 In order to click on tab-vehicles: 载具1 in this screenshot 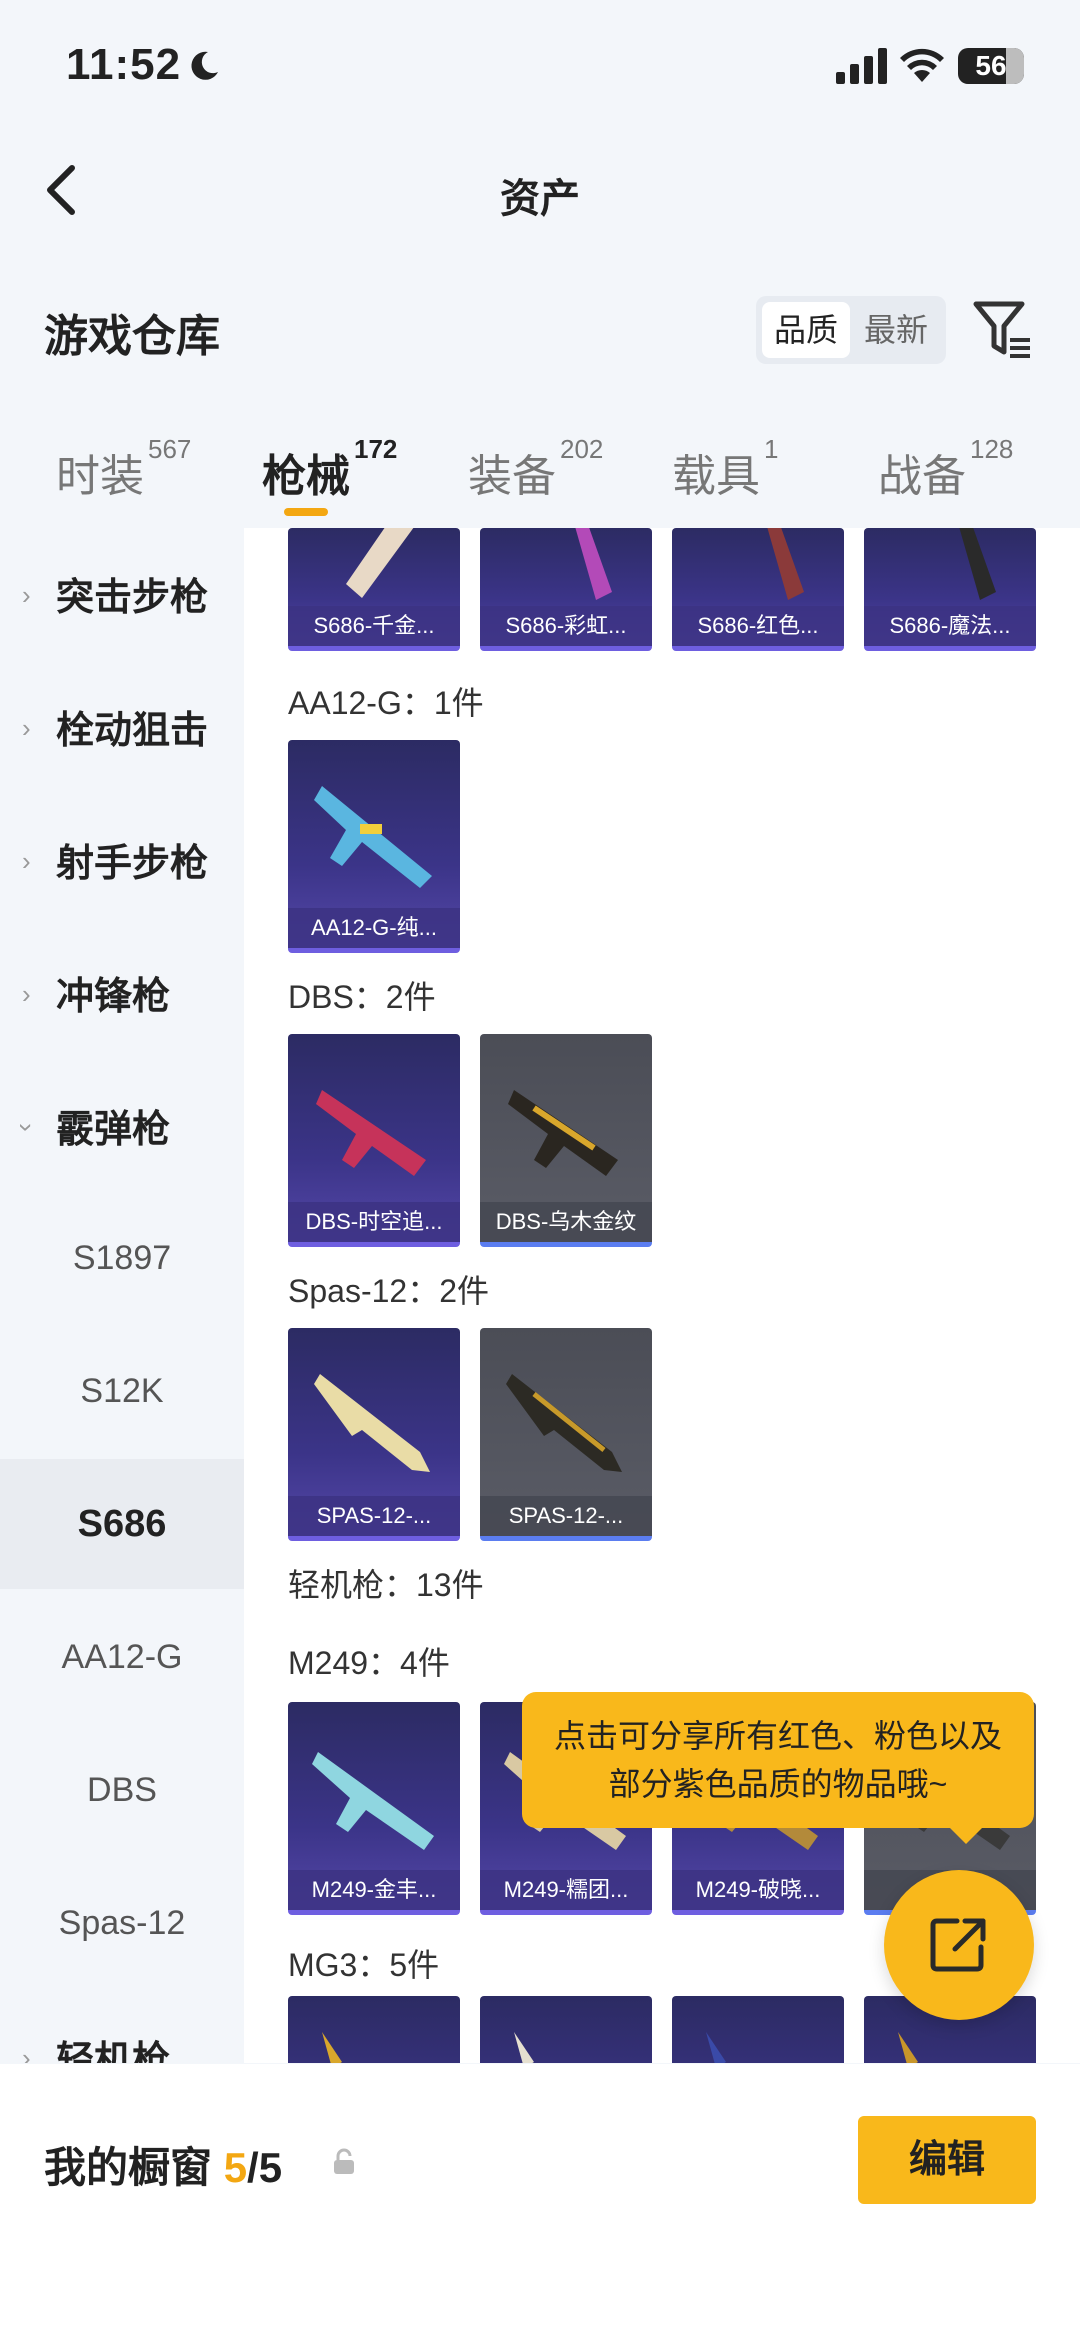, I will do `click(725, 469)`.